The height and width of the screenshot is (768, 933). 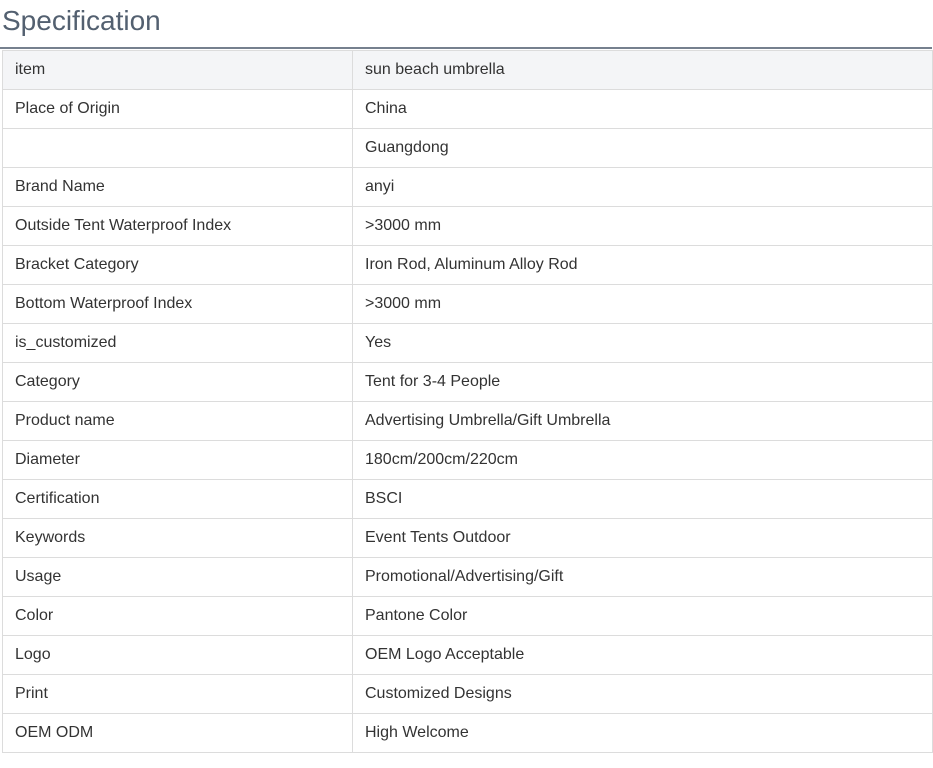 I want to click on spec-row: Brand Name anyi, so click(x=467, y=187).